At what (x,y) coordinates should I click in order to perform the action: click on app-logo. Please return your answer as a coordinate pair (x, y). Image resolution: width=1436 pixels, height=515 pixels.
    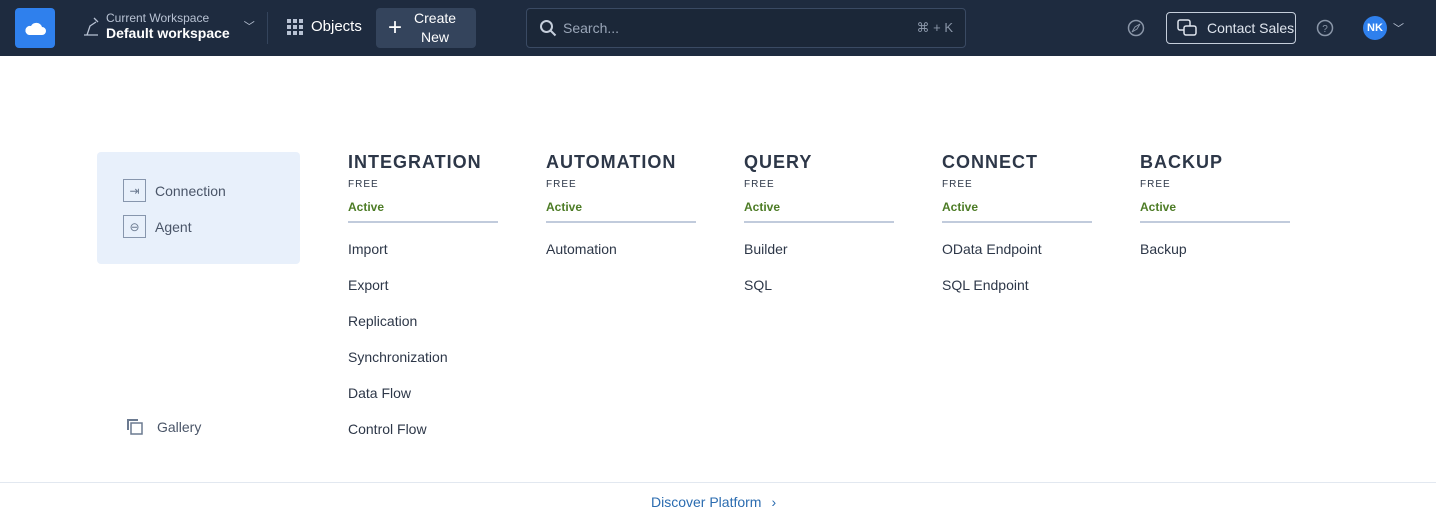
    Looking at the image, I should click on (35, 28).